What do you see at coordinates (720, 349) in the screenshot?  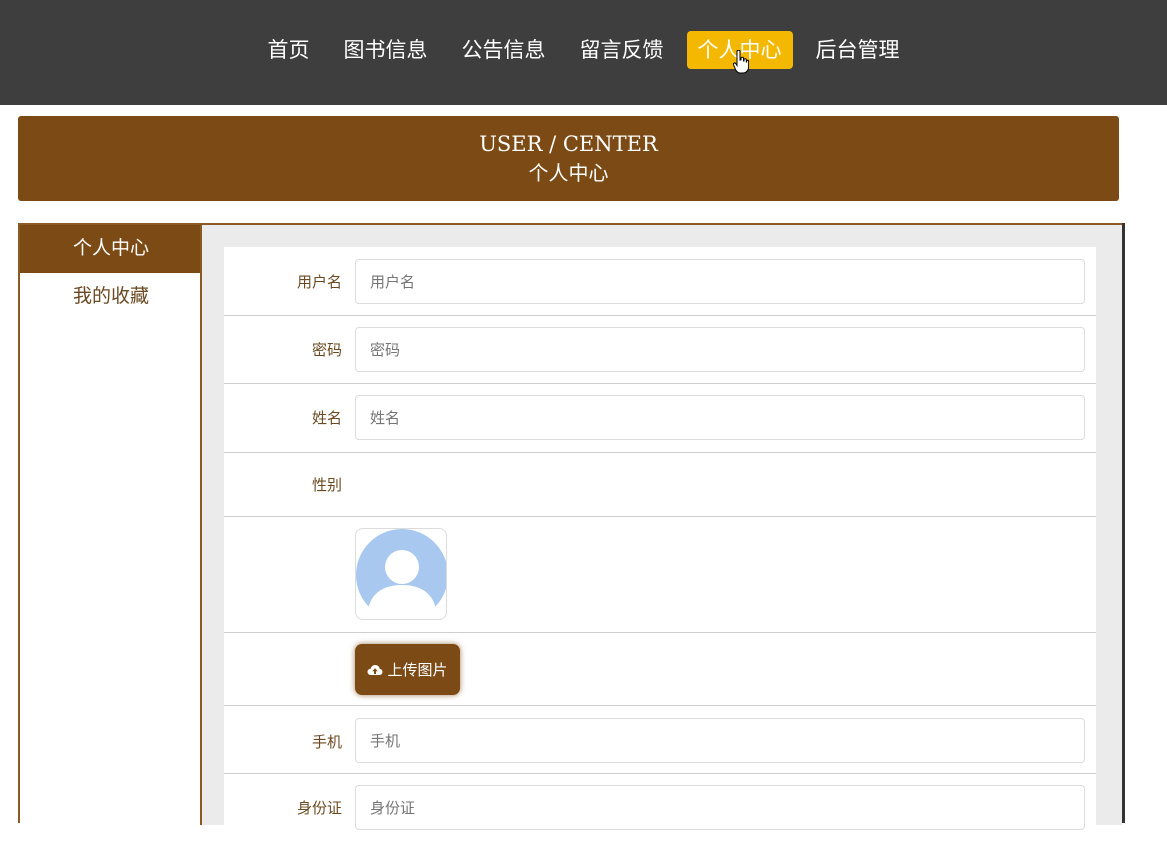 I see `password-input` at bounding box center [720, 349].